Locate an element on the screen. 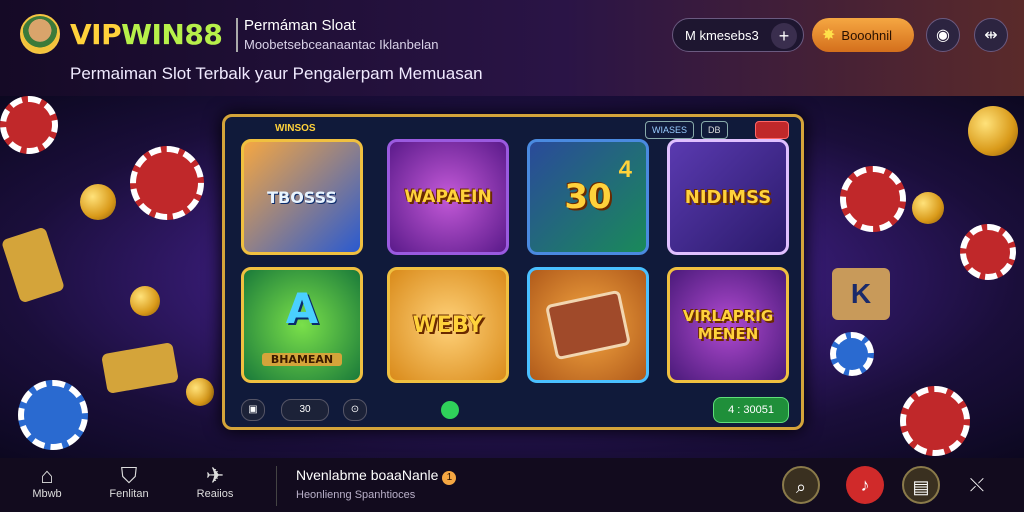 This screenshot has height=512, width=1024. game-tile: TBOSSS is located at coordinates (302, 197).